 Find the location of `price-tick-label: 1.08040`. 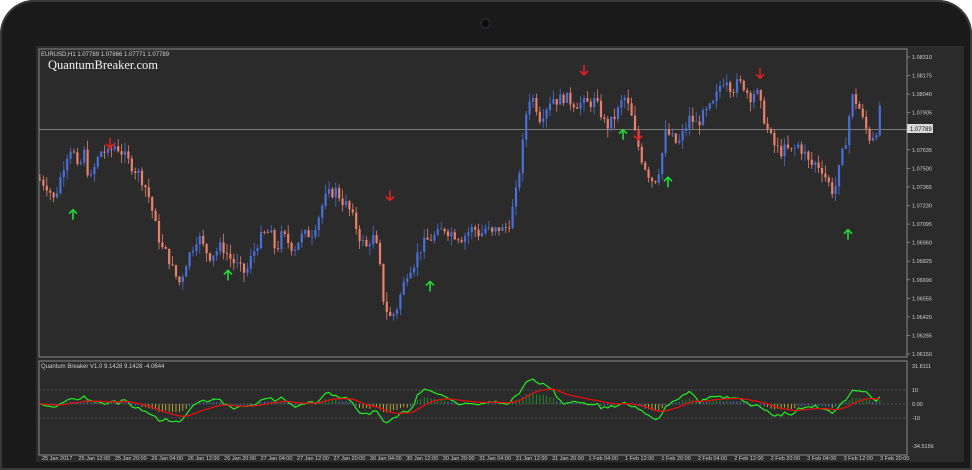

price-tick-label: 1.08040 is located at coordinates (922, 95).